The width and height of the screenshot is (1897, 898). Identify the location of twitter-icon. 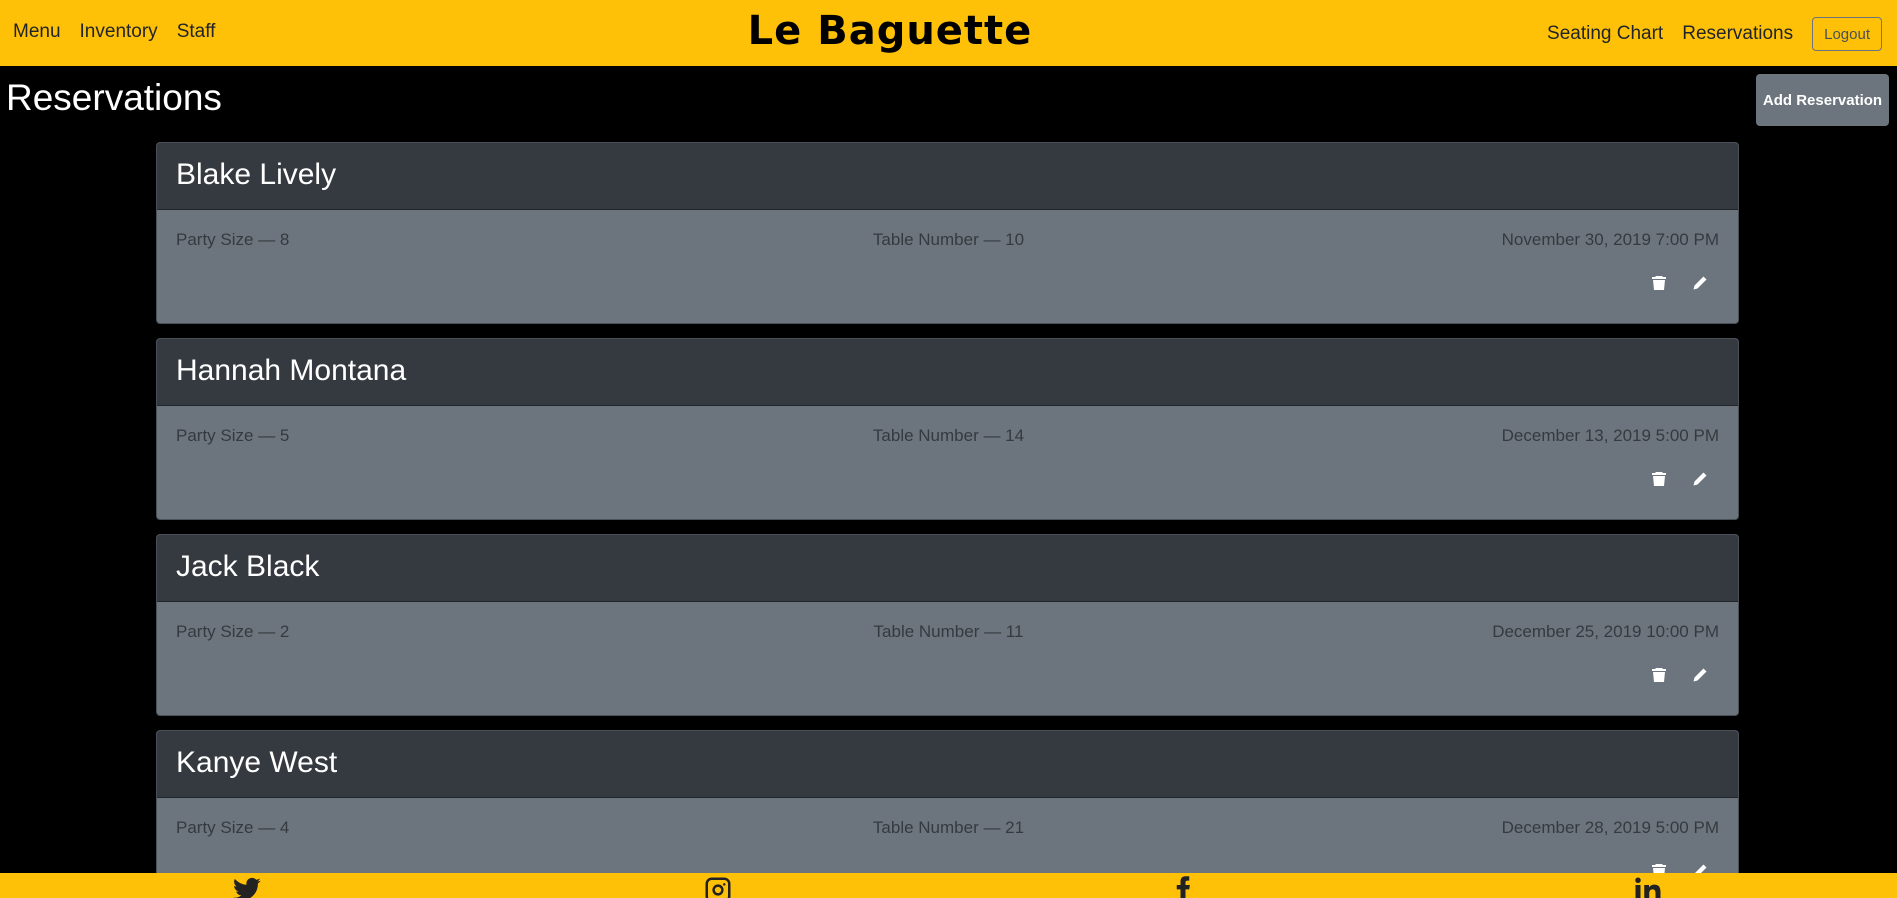
(247, 886).